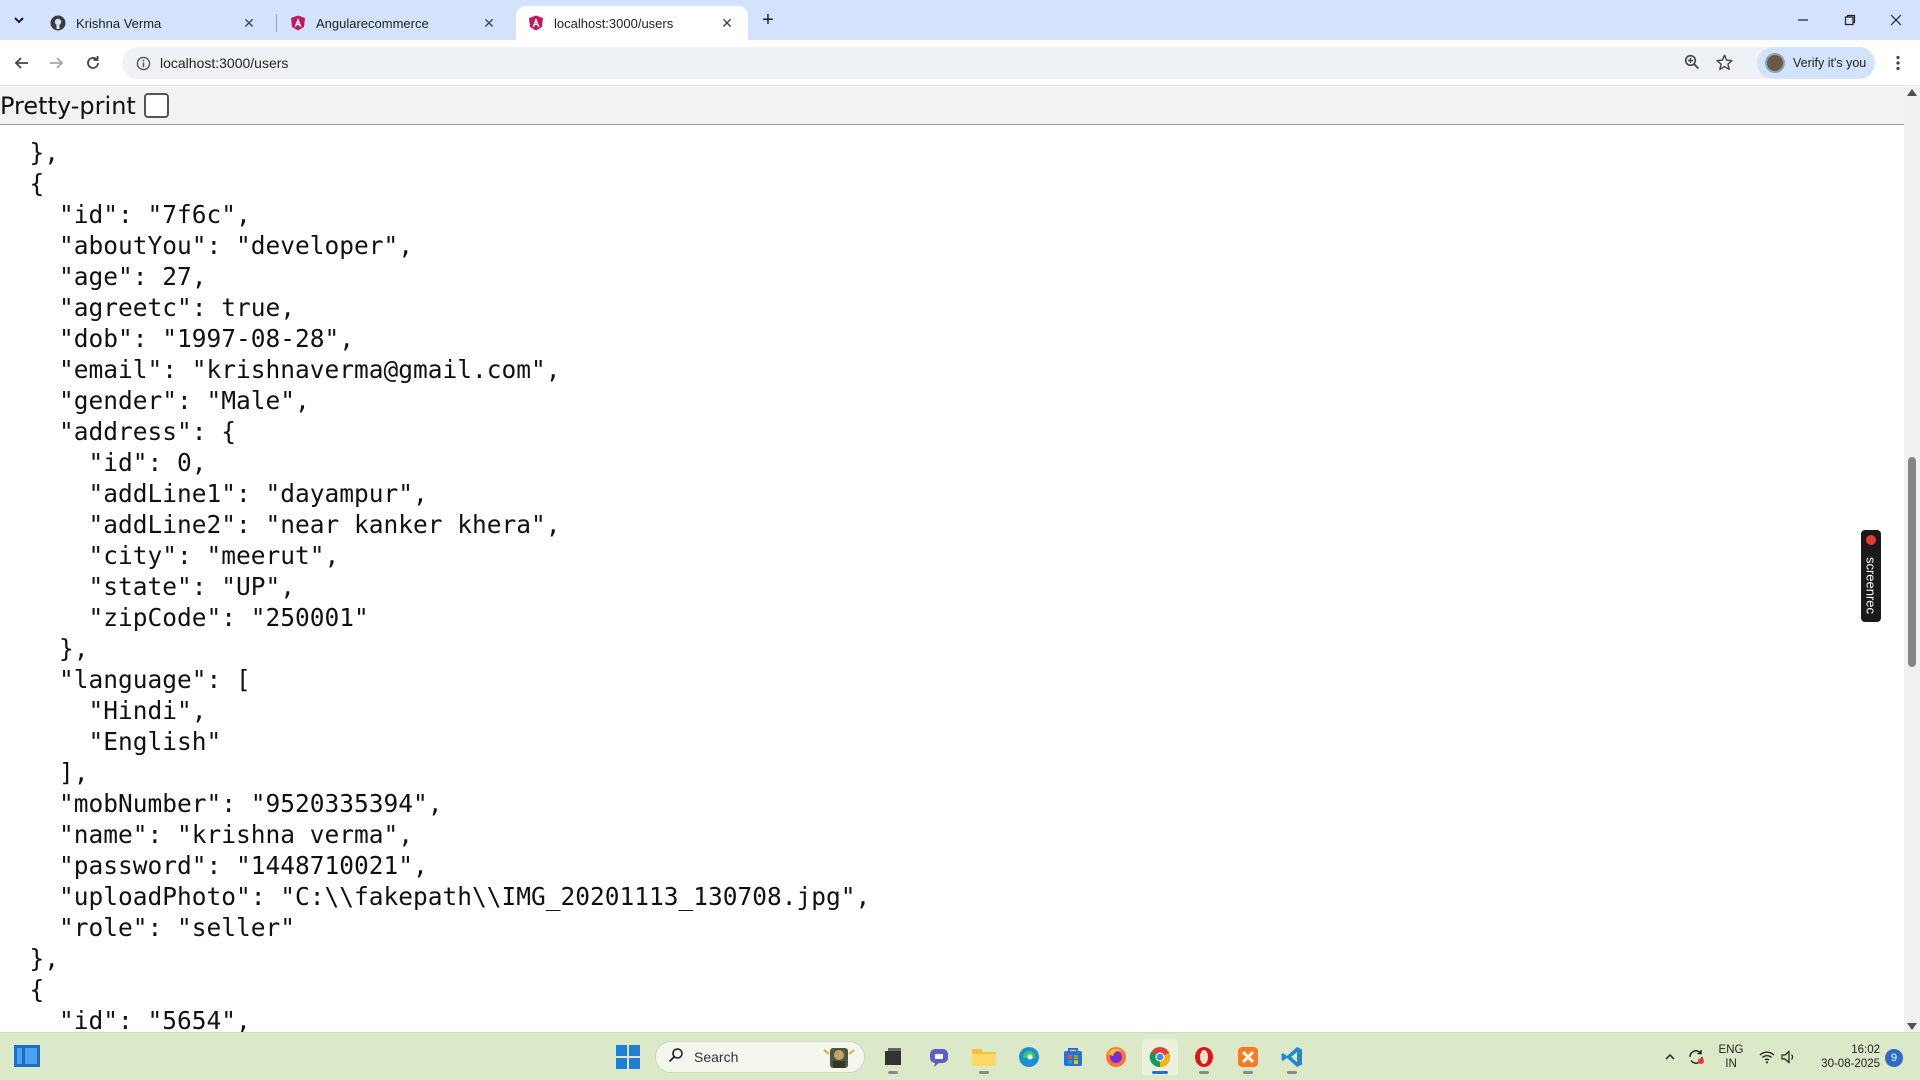 Image resolution: width=1920 pixels, height=1080 pixels. I want to click on json-line: {, so click(22, 989).